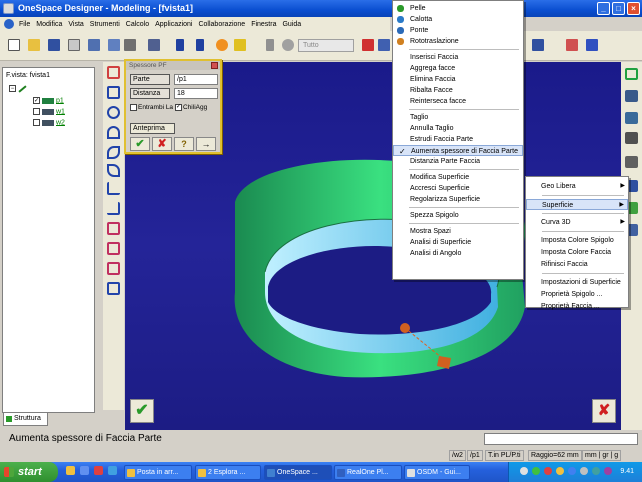  What do you see at coordinates (180, 45) in the screenshot?
I see `undo-icon` at bounding box center [180, 45].